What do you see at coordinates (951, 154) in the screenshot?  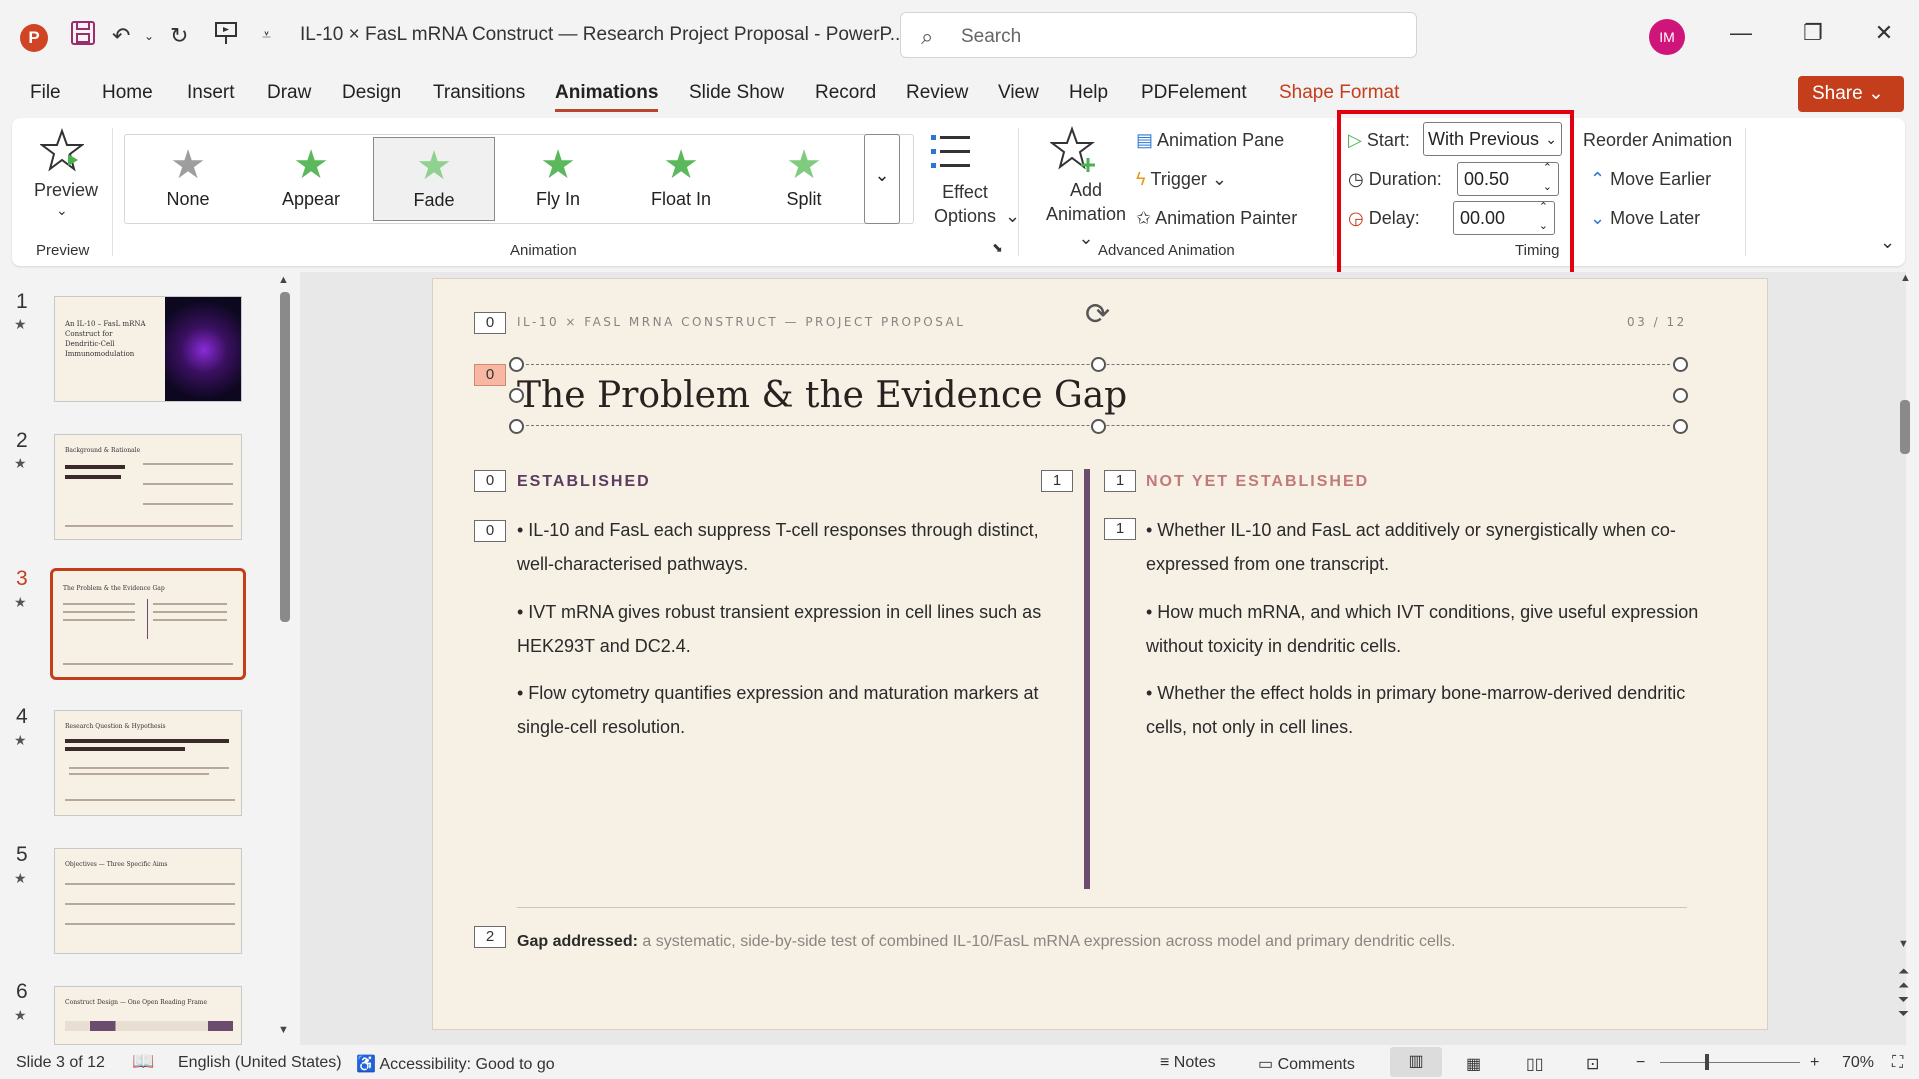 I see `effect-options-icon` at bounding box center [951, 154].